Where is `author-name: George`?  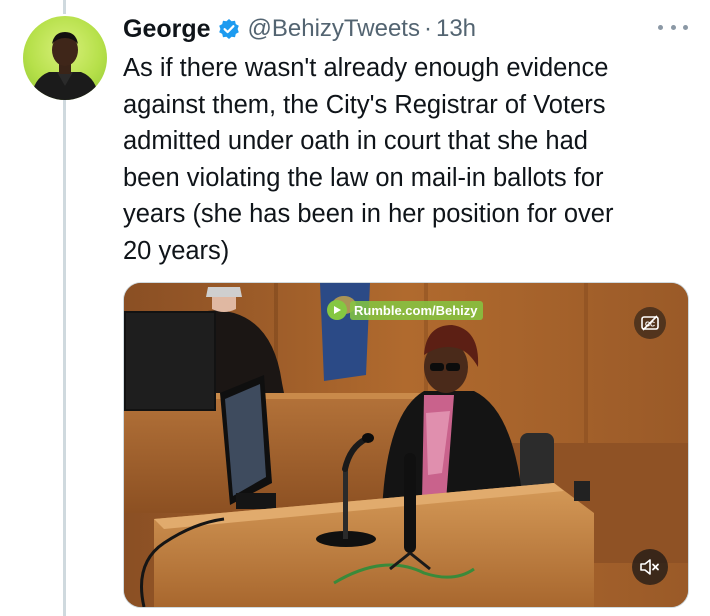 author-name: George is located at coordinates (167, 29).